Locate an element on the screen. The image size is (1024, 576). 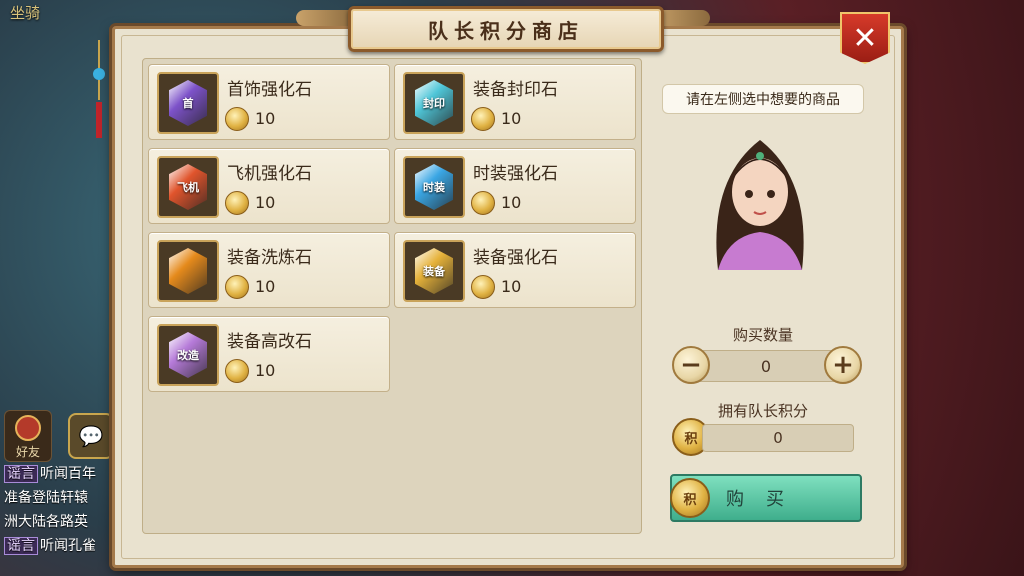
gem-icon: 首 is located at coordinates (188, 103).